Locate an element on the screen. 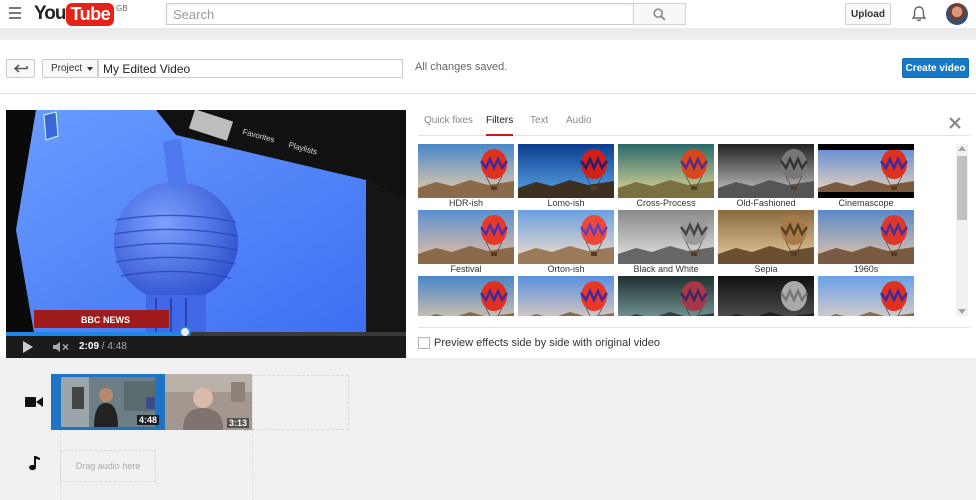 The width and height of the screenshot is (976, 500). timeline-clip-1: 4:48 is located at coordinates (108, 402).